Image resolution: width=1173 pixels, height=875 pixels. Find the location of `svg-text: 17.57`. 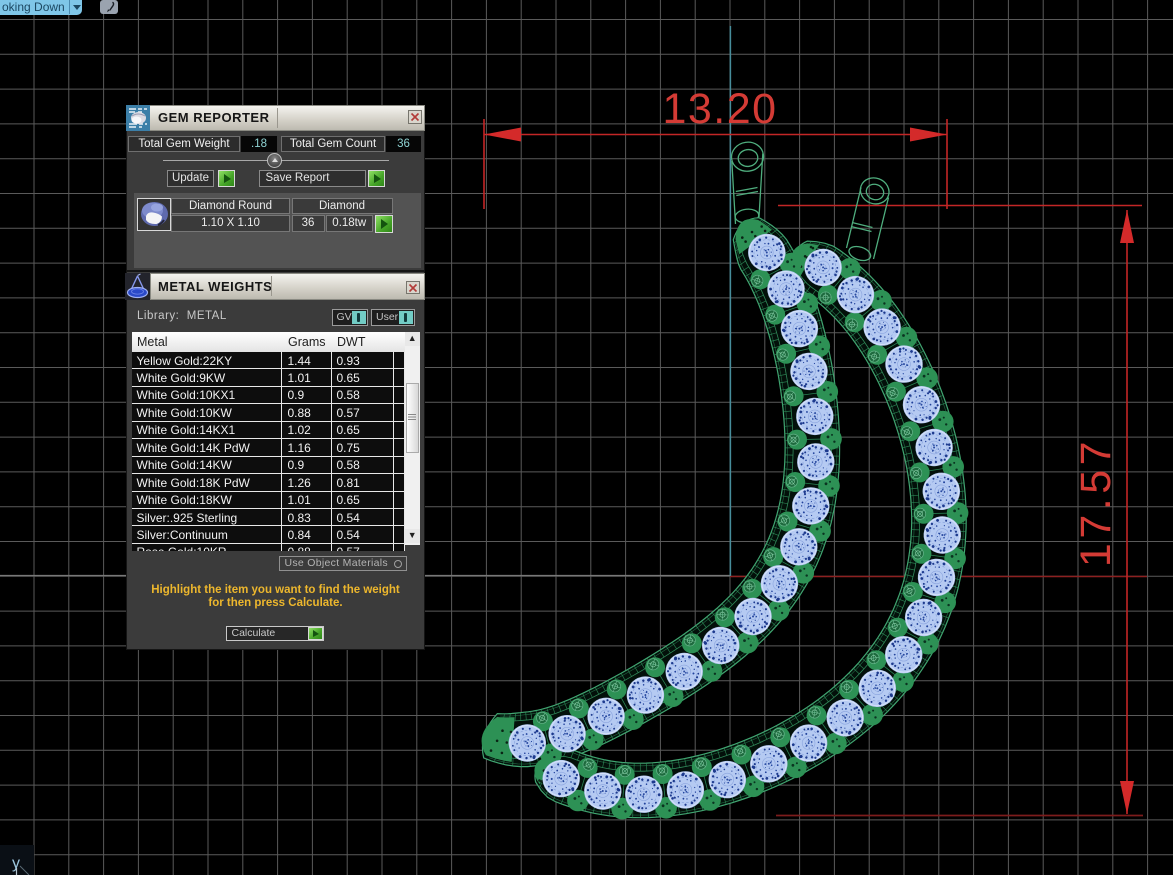

svg-text: 17.57 is located at coordinates (1096, 502).